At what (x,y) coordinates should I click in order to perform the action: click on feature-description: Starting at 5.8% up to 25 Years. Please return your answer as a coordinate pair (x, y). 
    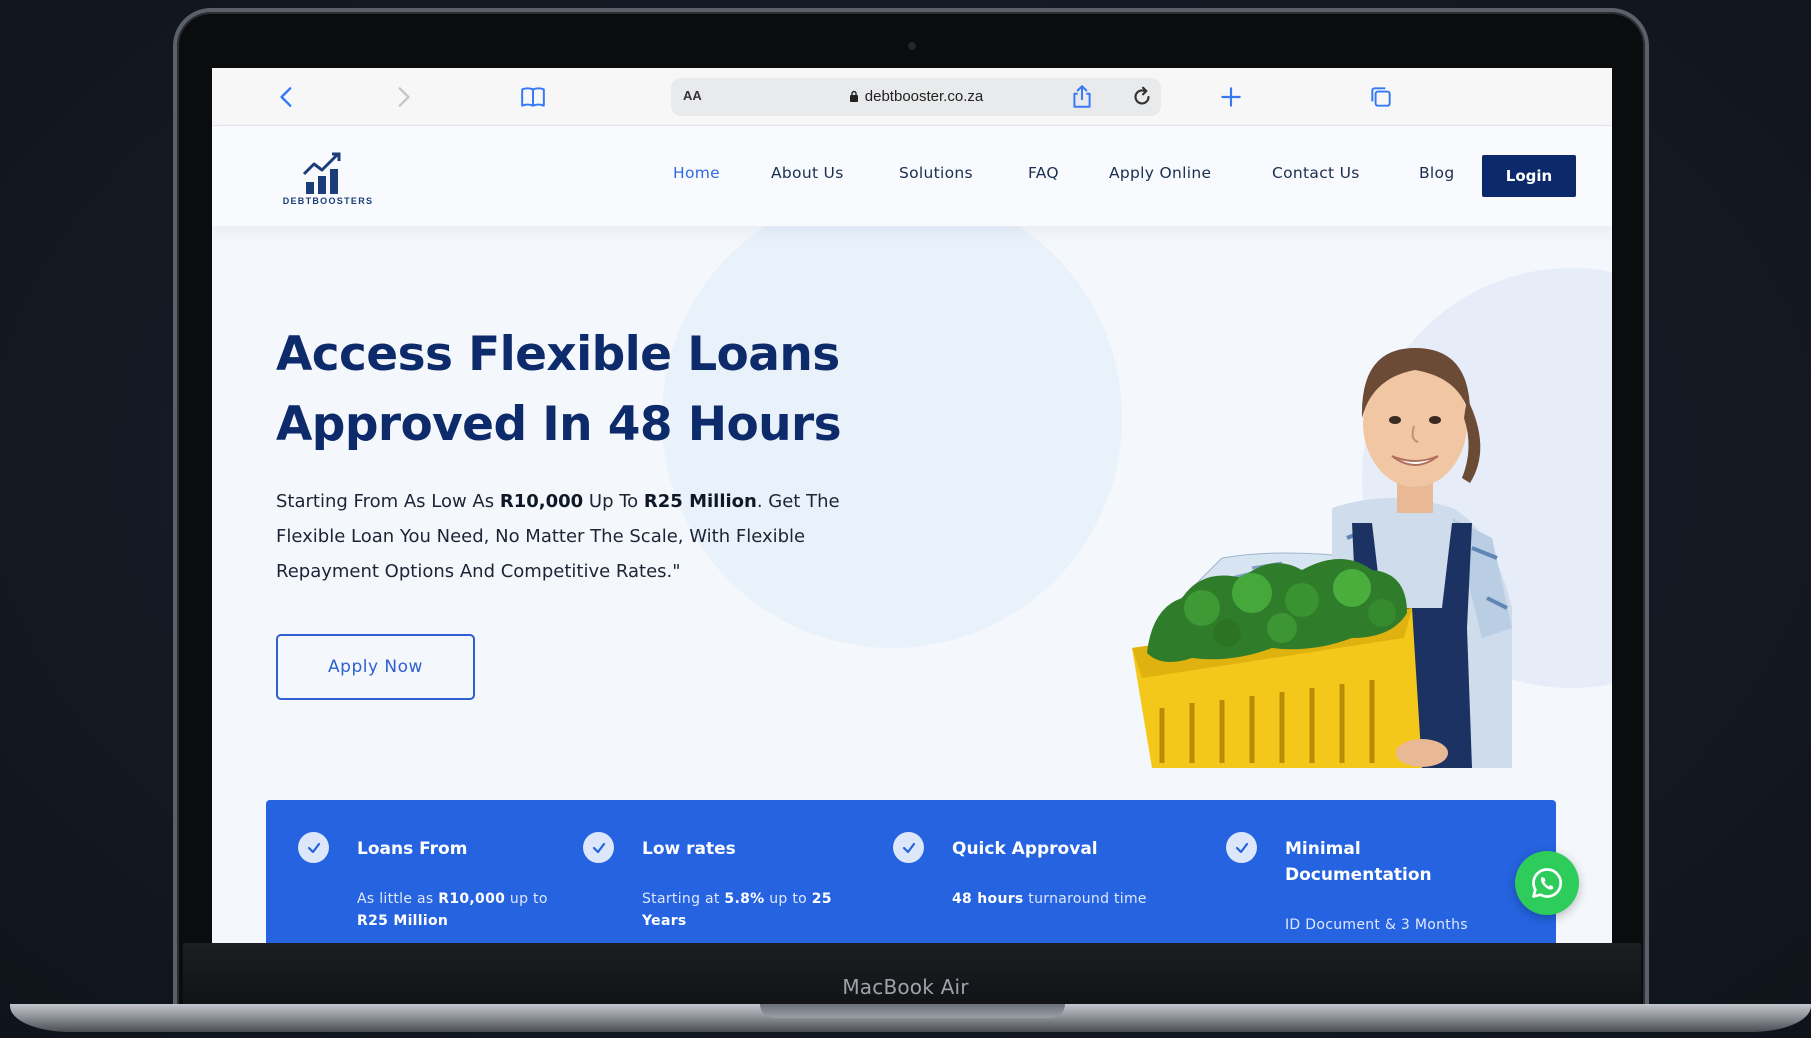
    Looking at the image, I should click on (747, 910).